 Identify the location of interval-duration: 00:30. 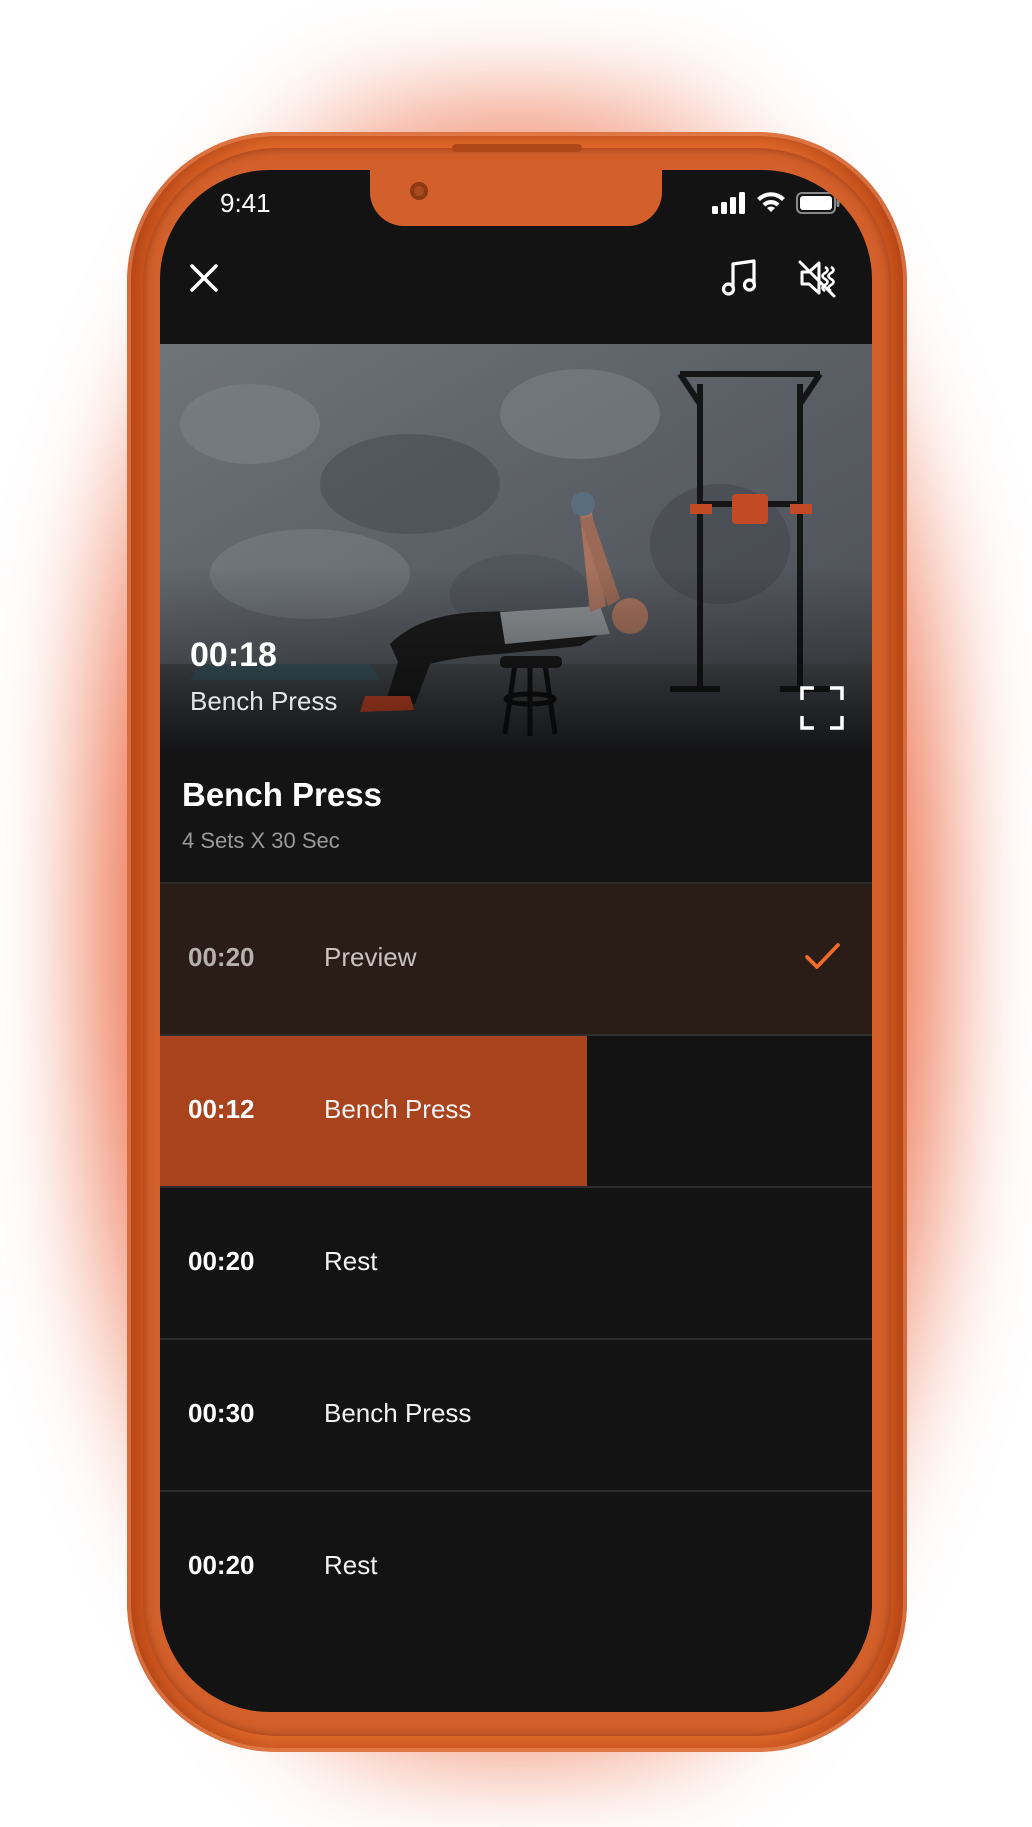
(221, 1413).